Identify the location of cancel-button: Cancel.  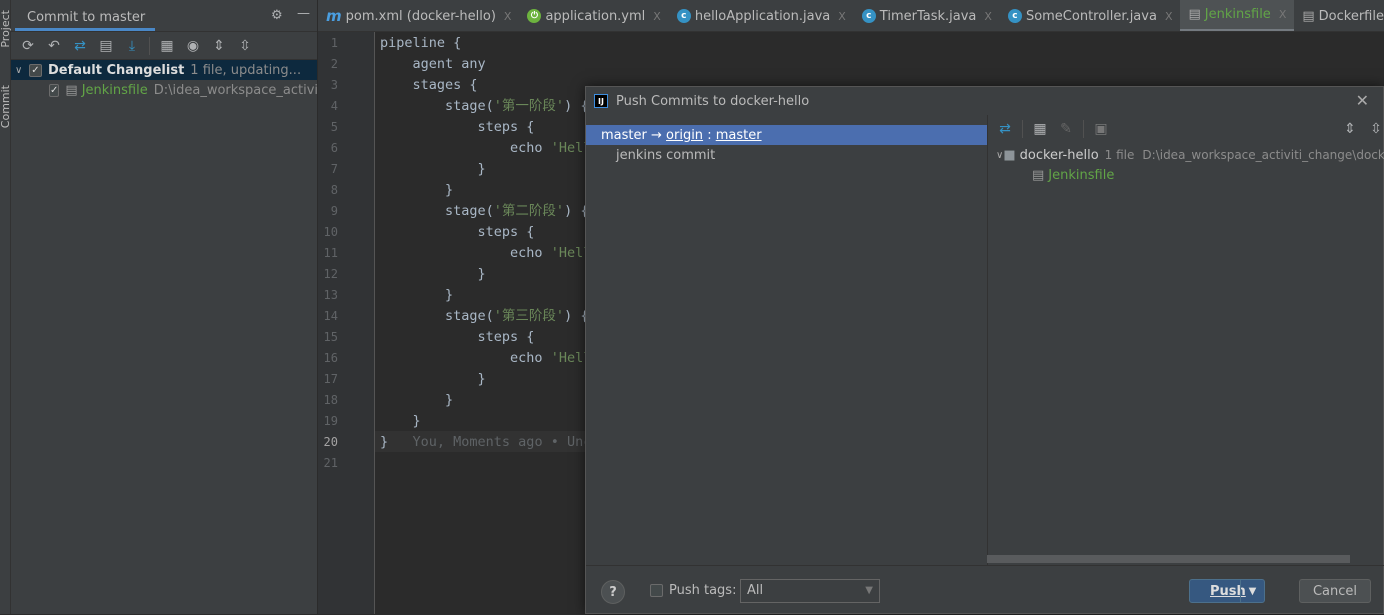
(1335, 591).